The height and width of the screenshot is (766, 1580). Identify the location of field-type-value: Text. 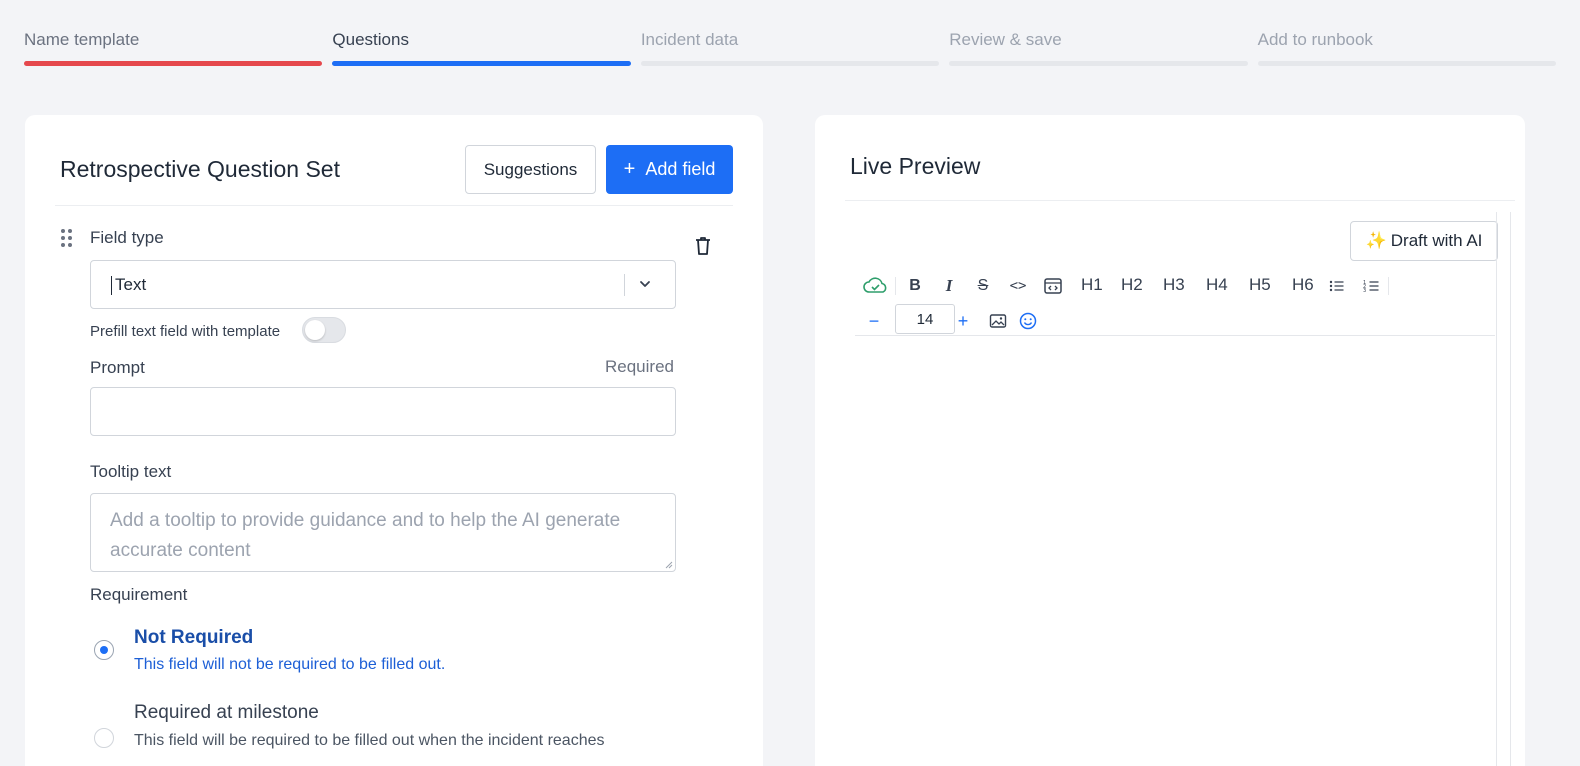
(131, 284).